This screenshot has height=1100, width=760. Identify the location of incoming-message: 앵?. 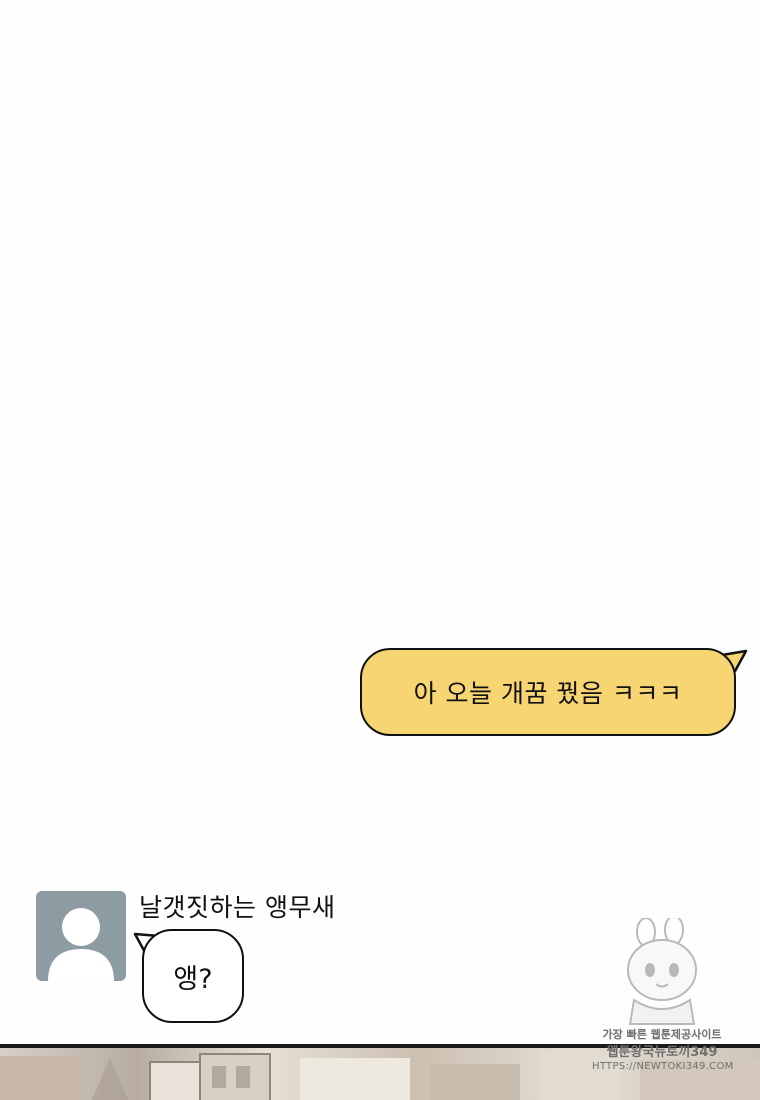
(190, 976).